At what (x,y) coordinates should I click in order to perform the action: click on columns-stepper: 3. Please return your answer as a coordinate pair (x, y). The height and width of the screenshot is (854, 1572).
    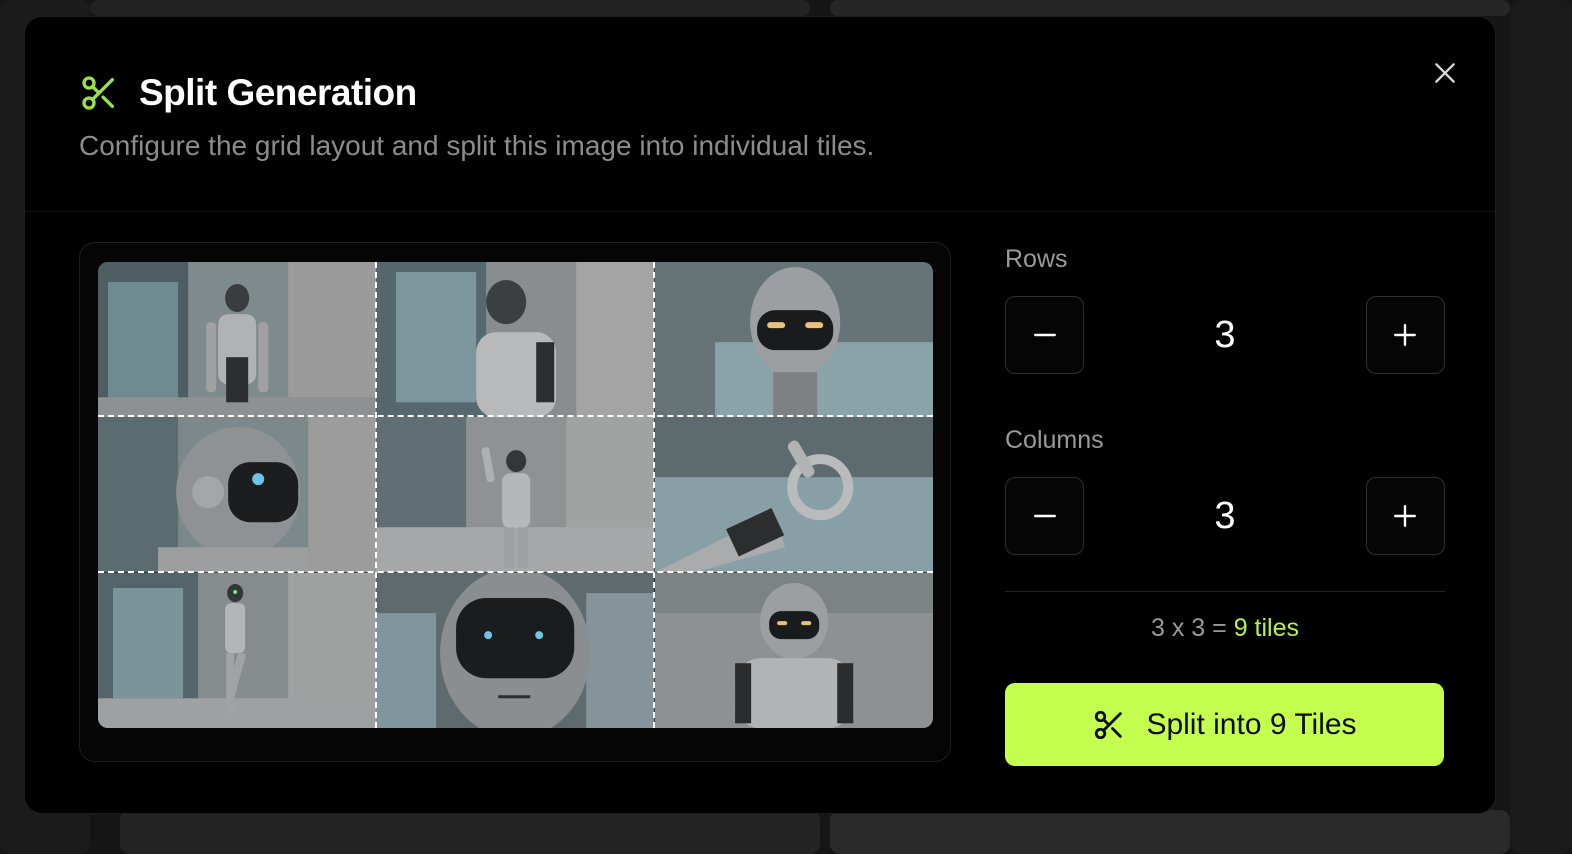
    Looking at the image, I should click on (1225, 516).